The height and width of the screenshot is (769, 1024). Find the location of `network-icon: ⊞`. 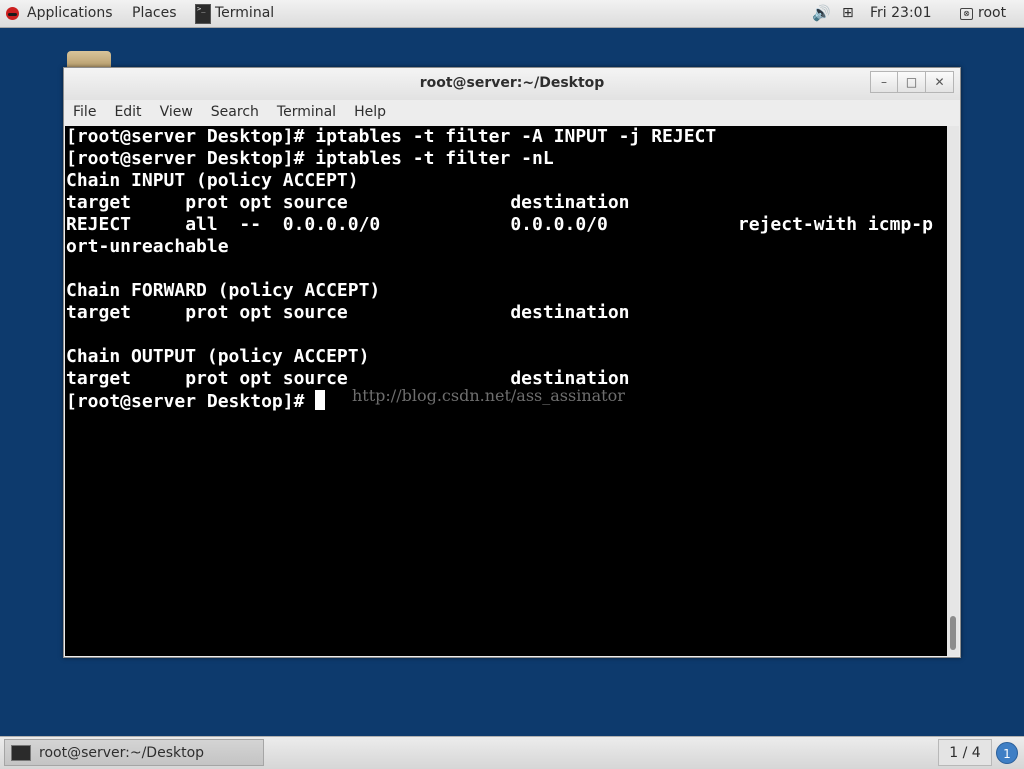

network-icon: ⊞ is located at coordinates (848, 13).